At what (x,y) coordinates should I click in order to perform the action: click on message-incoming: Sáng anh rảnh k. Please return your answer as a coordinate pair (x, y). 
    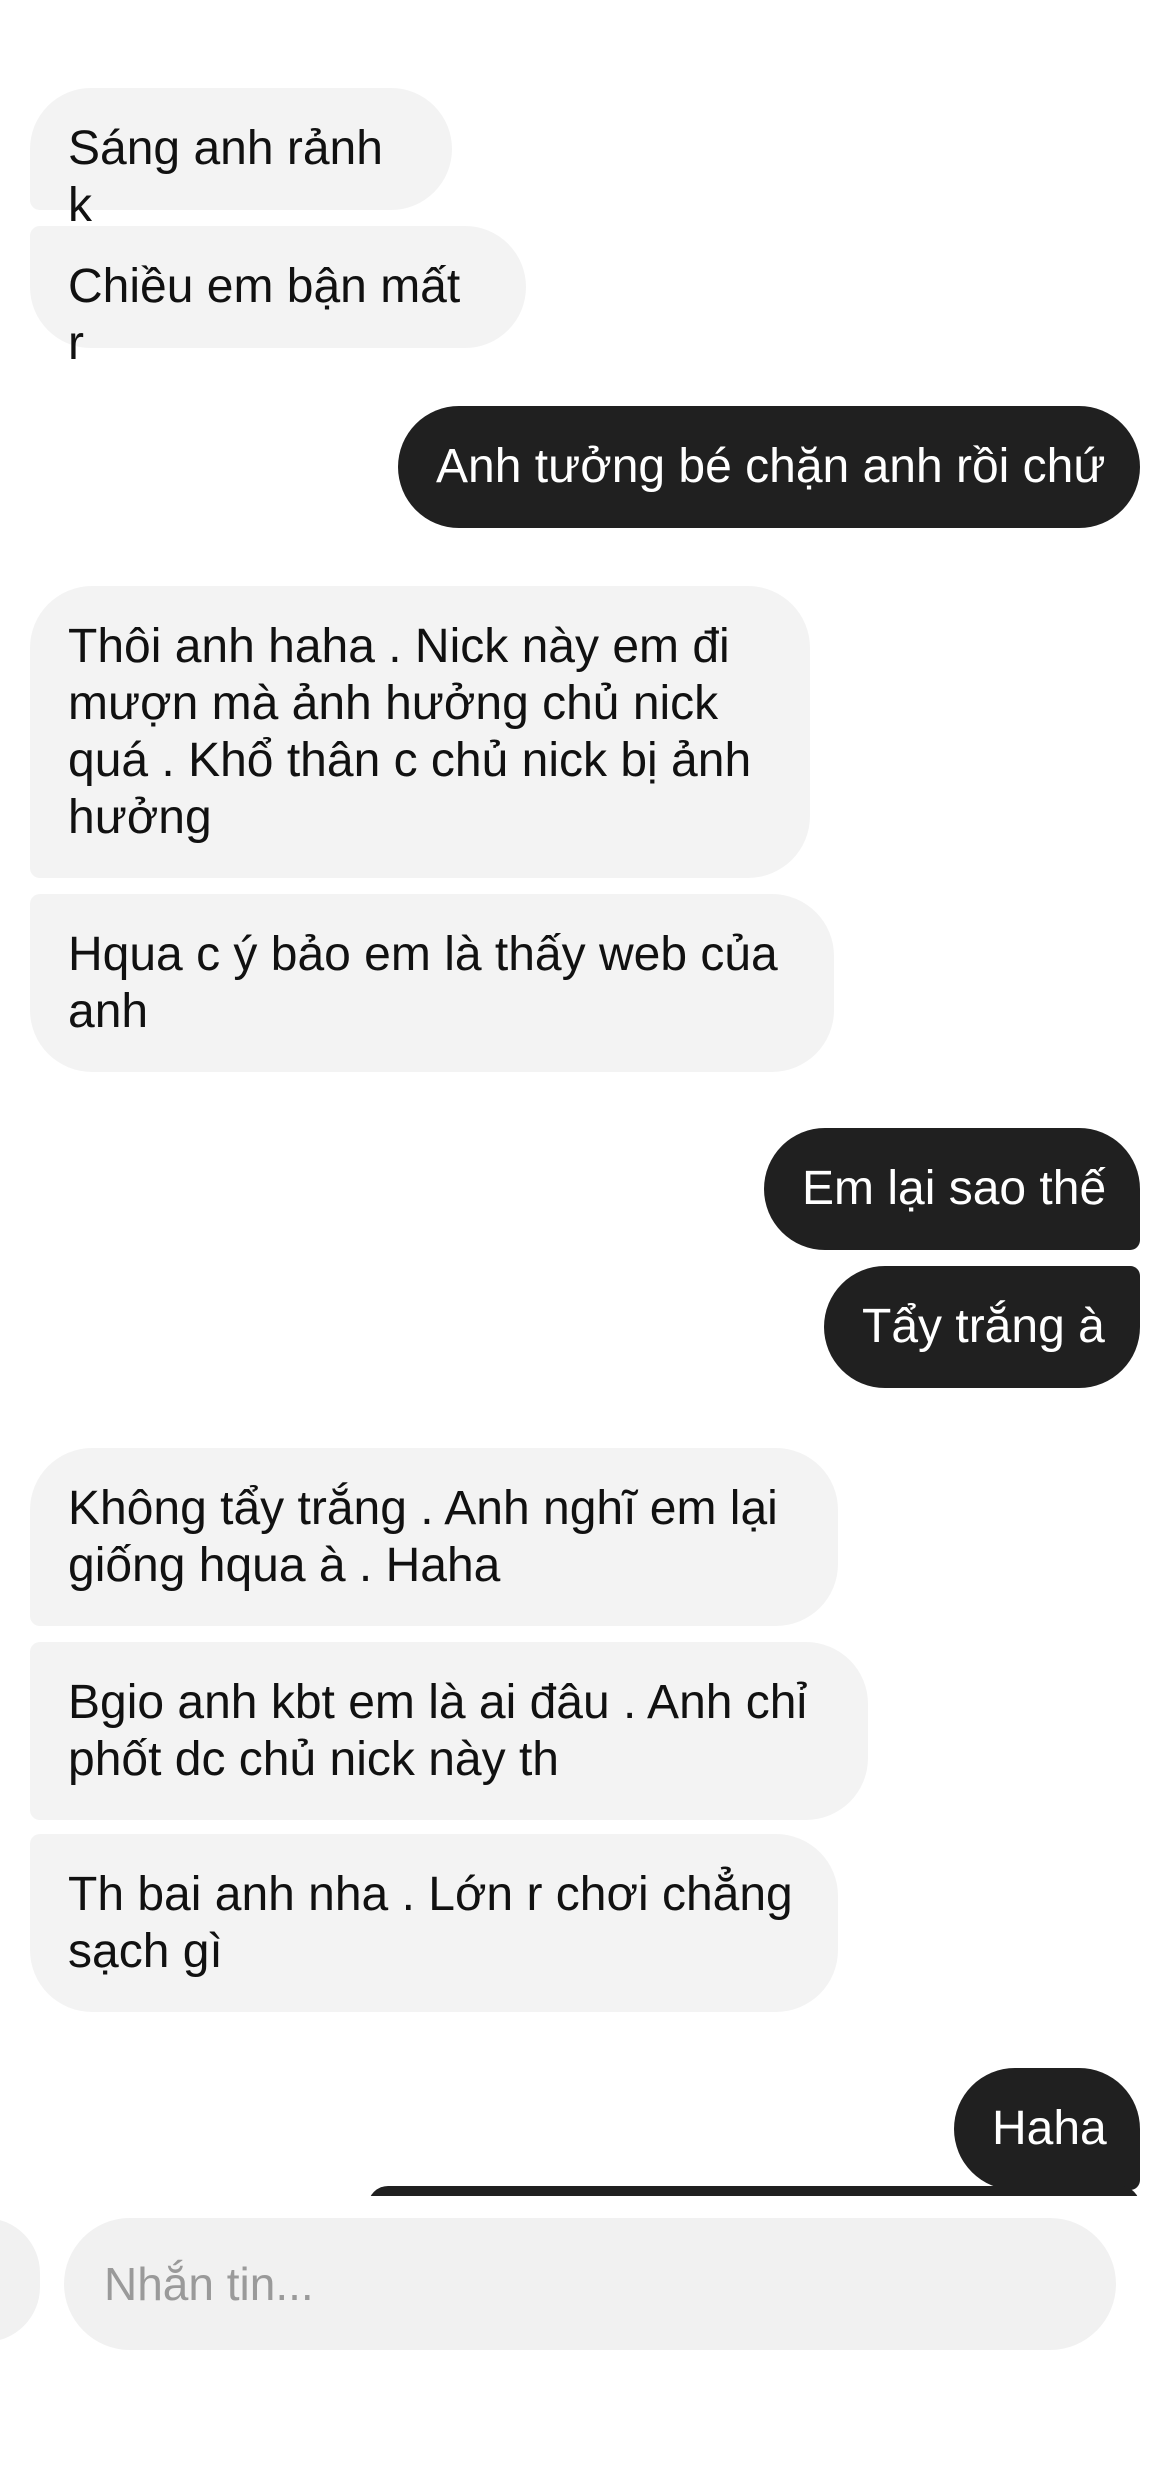
    Looking at the image, I should click on (241, 160).